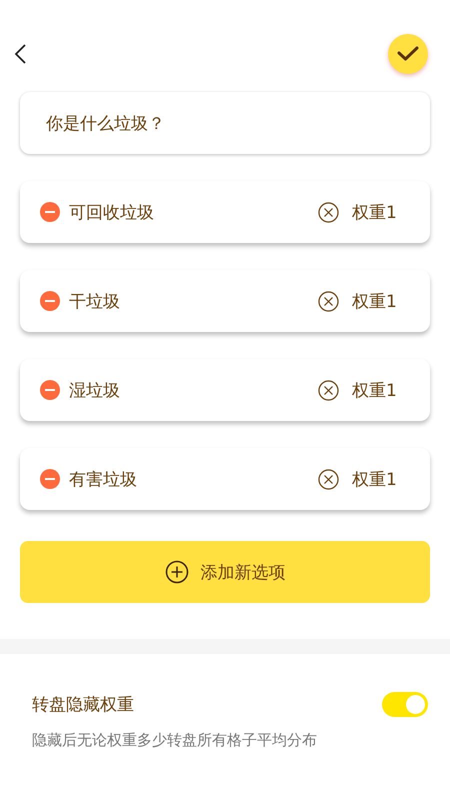  What do you see at coordinates (175, 740) in the screenshot?
I see `setting-description: 隐藏后无论权重多少转盘所有格子平均分布` at bounding box center [175, 740].